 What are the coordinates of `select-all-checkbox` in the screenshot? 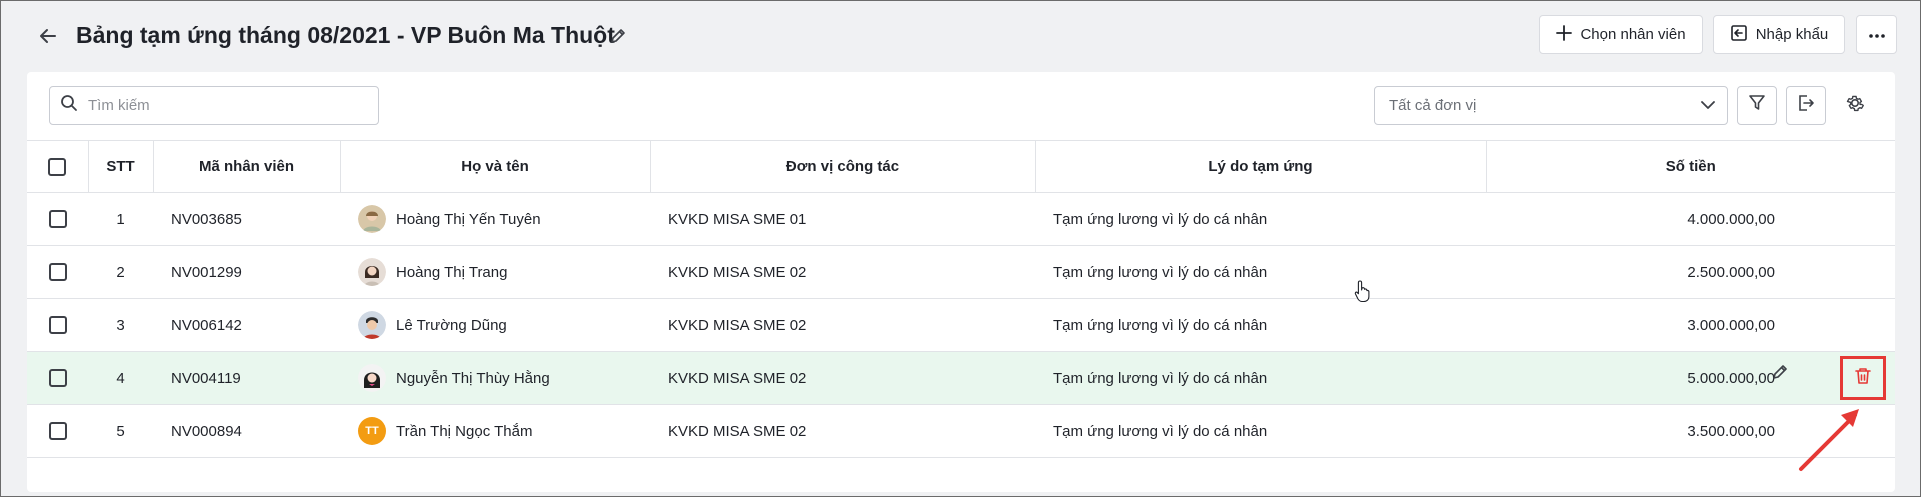 It's located at (57, 166).